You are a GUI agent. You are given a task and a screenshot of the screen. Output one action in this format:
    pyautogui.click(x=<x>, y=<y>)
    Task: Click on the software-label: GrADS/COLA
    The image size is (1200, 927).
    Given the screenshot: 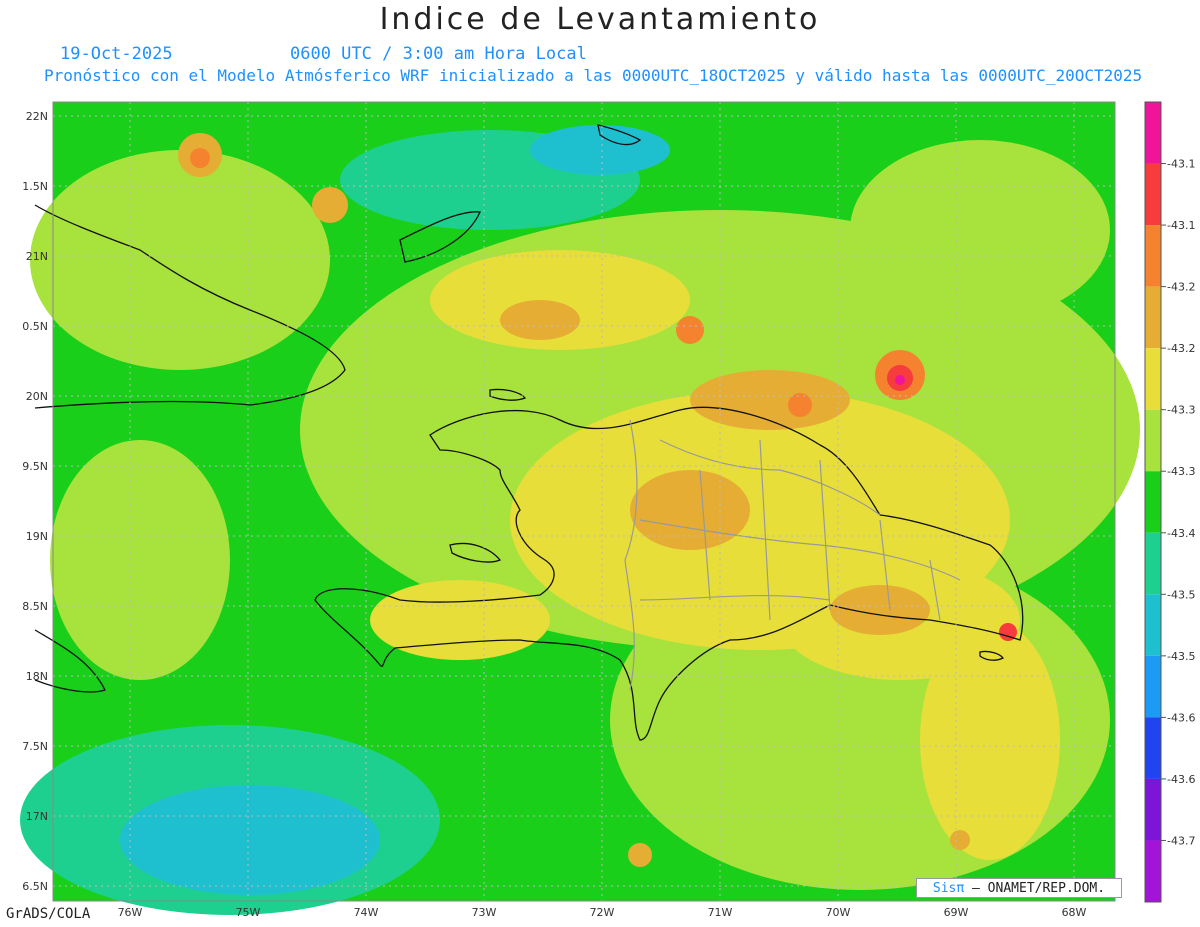 What is the action you would take?
    pyautogui.click(x=48, y=914)
    